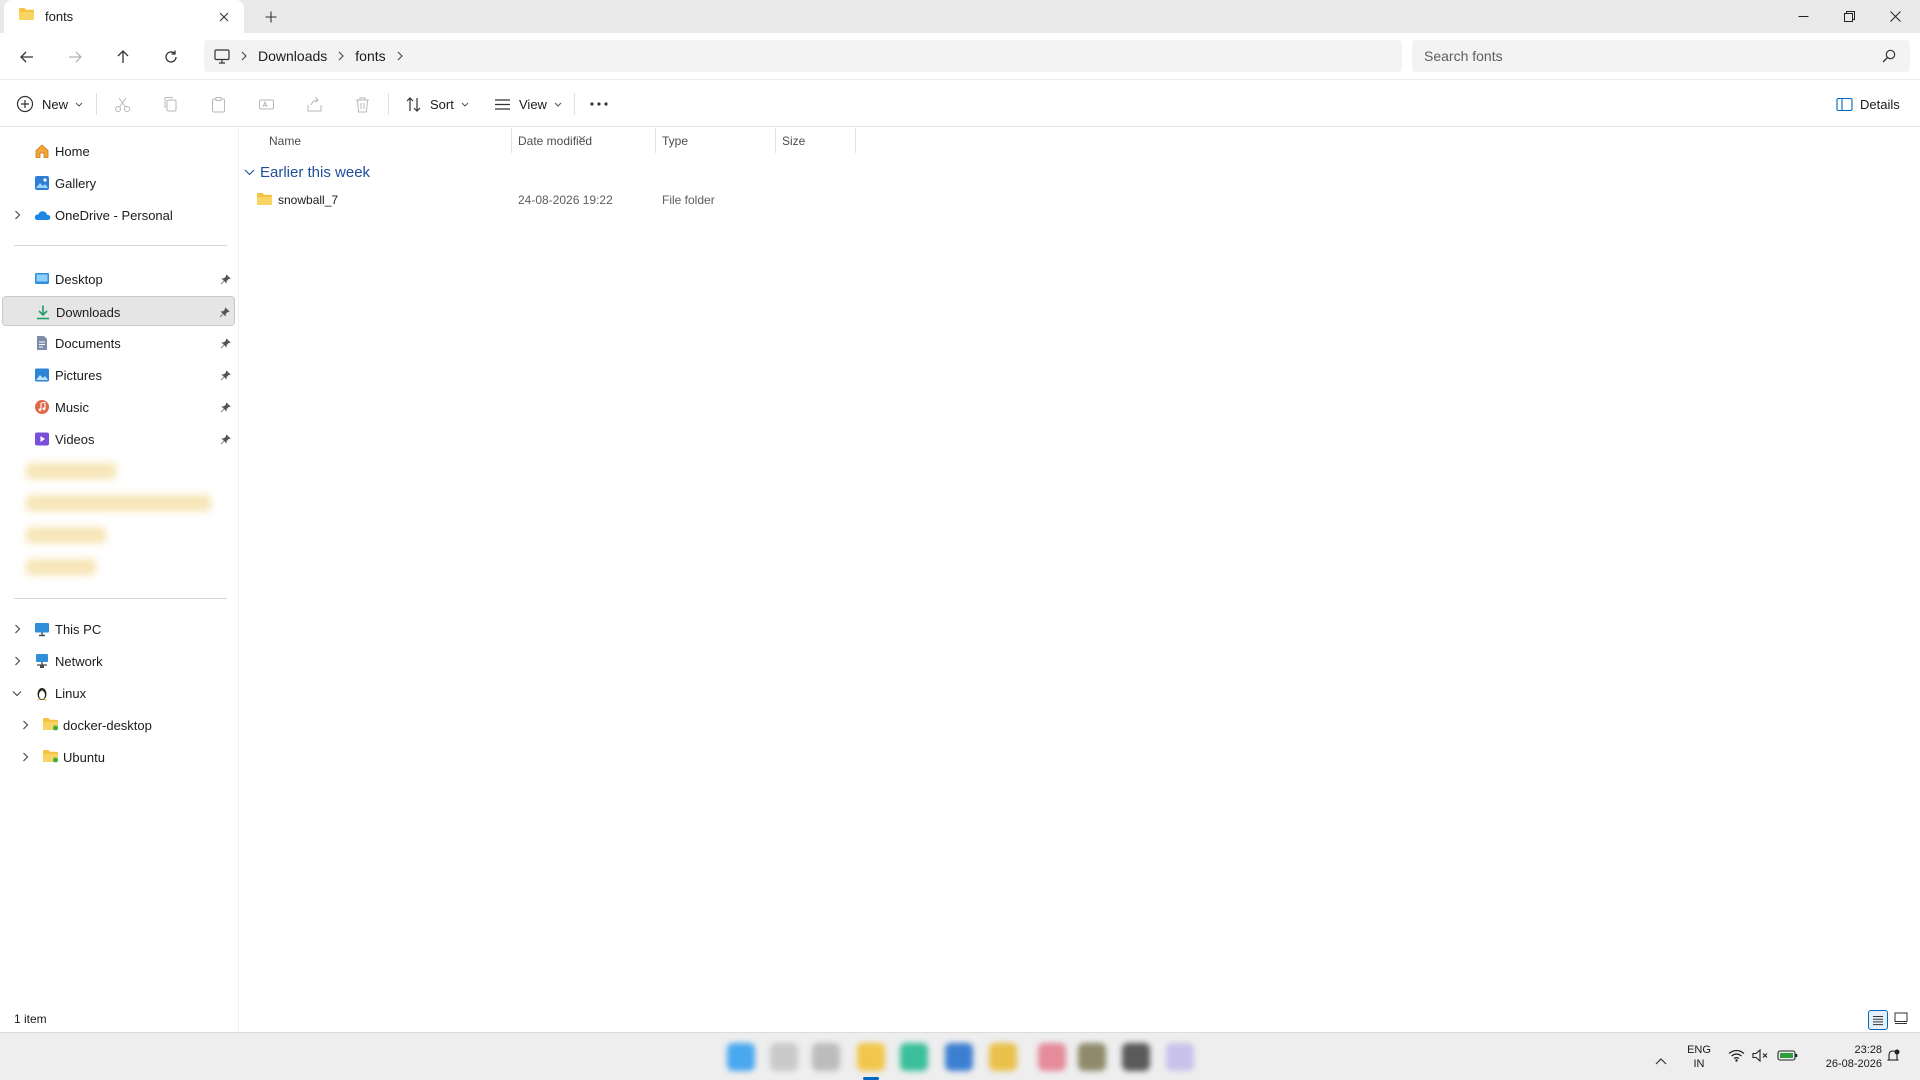 This screenshot has height=1080, width=1920. I want to click on sort-label: Sort, so click(442, 104).